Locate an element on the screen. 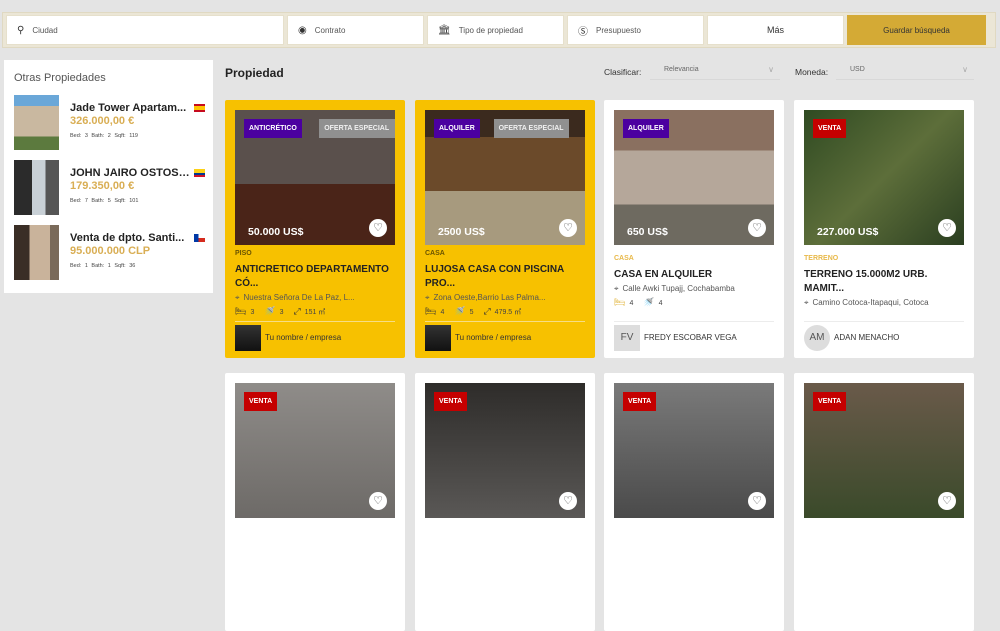 The height and width of the screenshot is (631, 1000). property-title: CASA EN ALQUILER is located at coordinates (696, 275).